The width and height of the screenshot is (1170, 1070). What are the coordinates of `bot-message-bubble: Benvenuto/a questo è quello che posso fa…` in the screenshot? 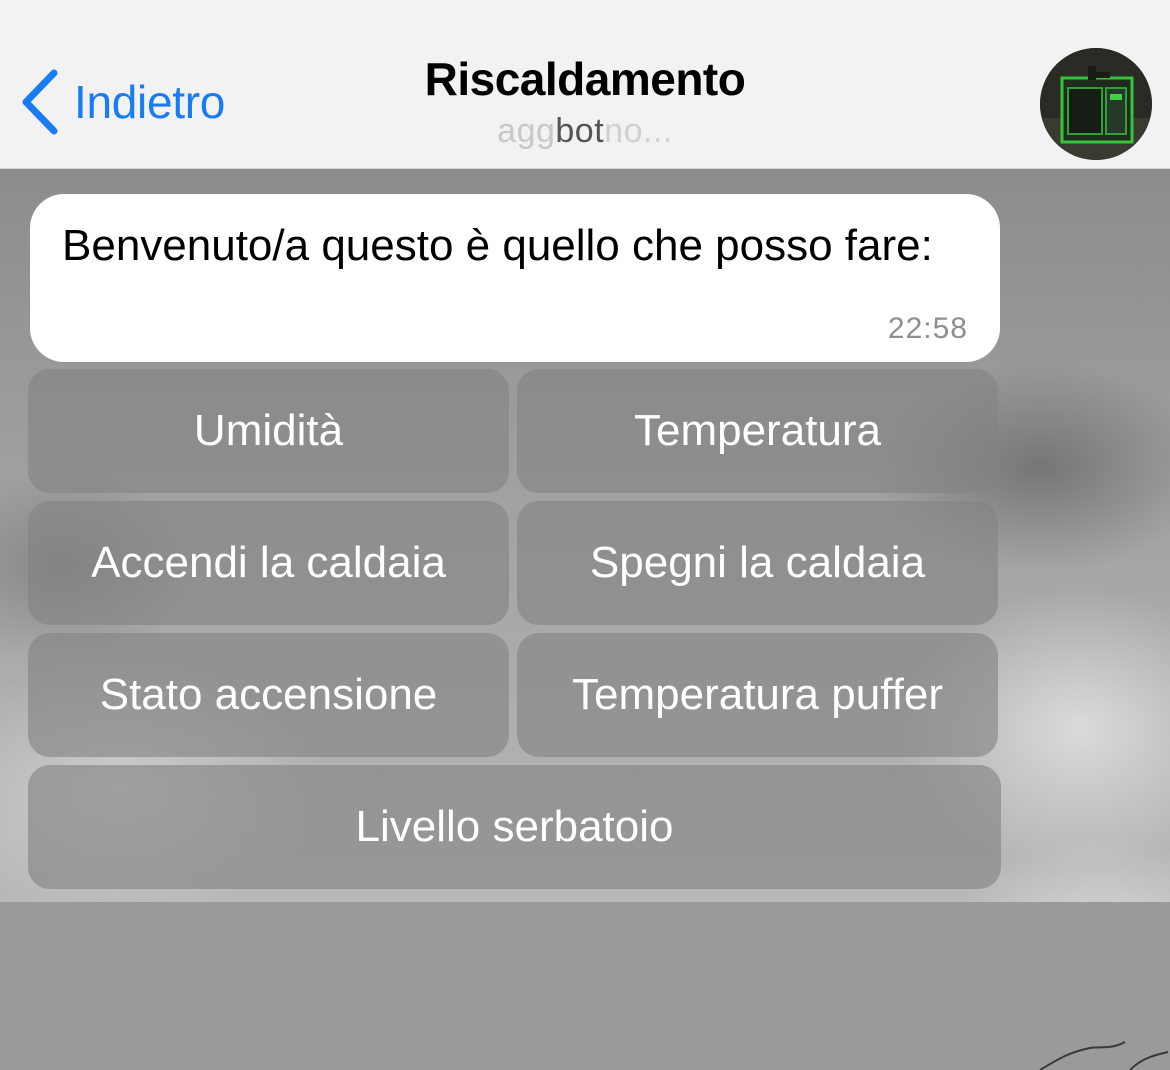 It's located at (515, 278).